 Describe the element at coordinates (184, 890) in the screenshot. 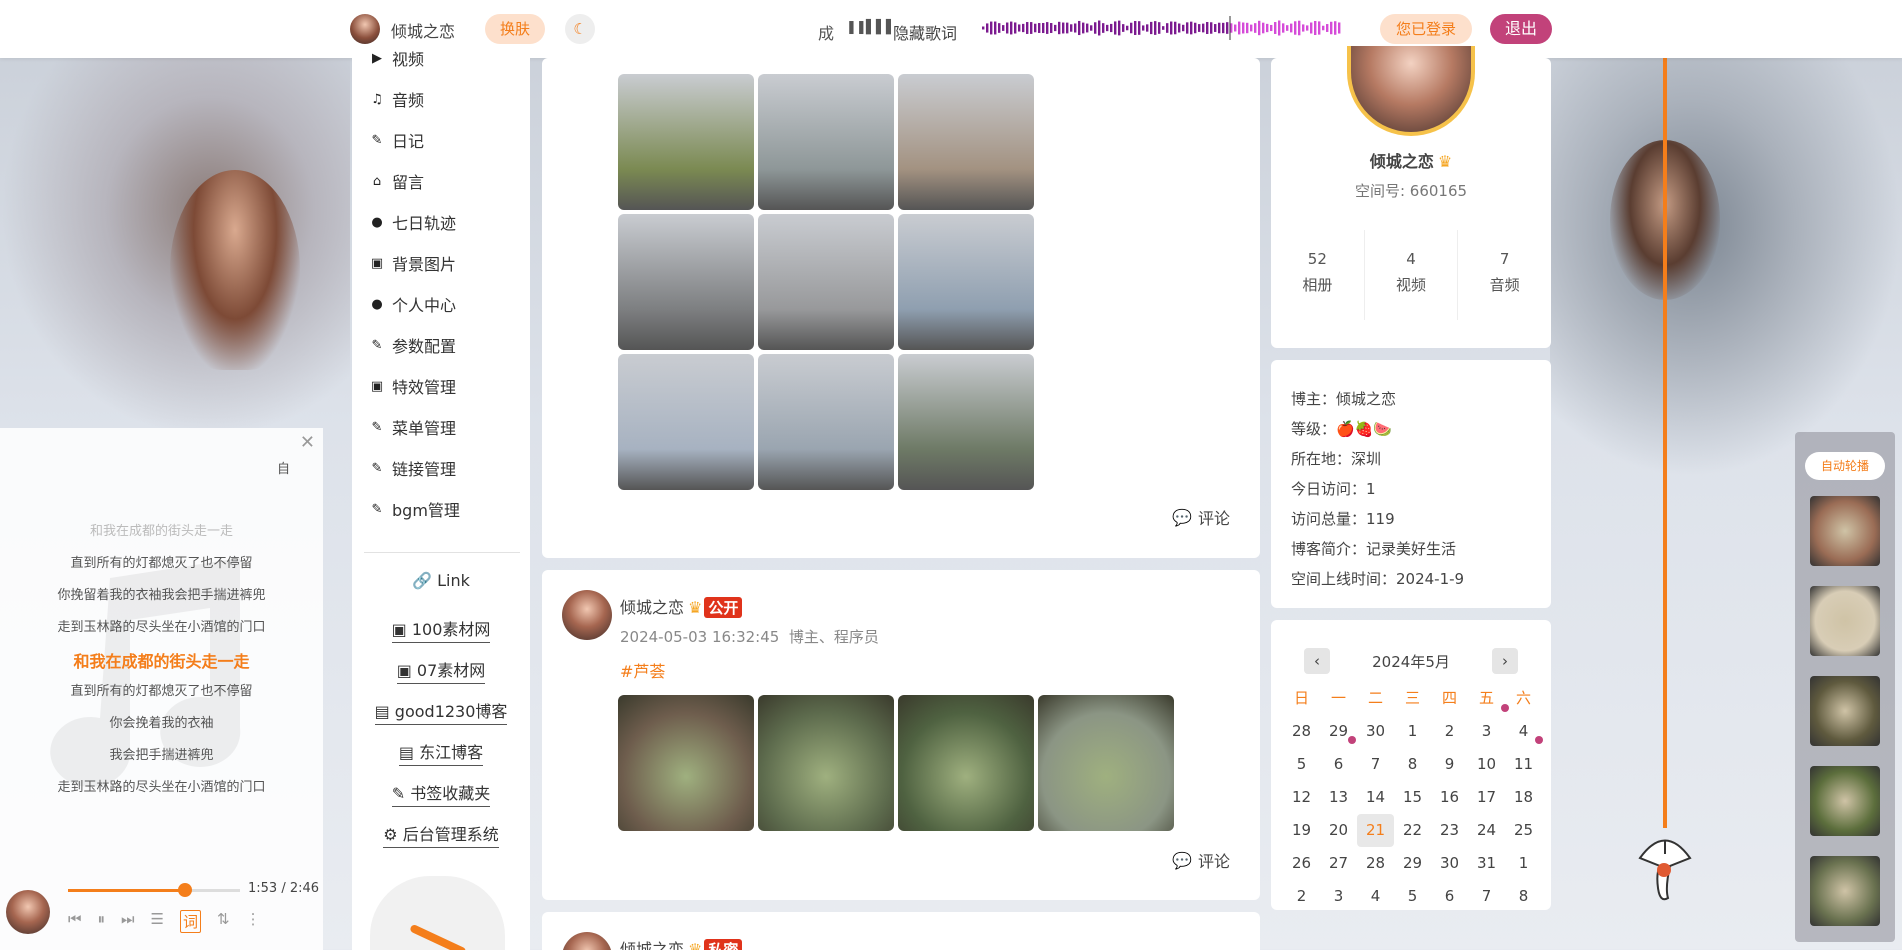

I see `progress-knob` at that location.